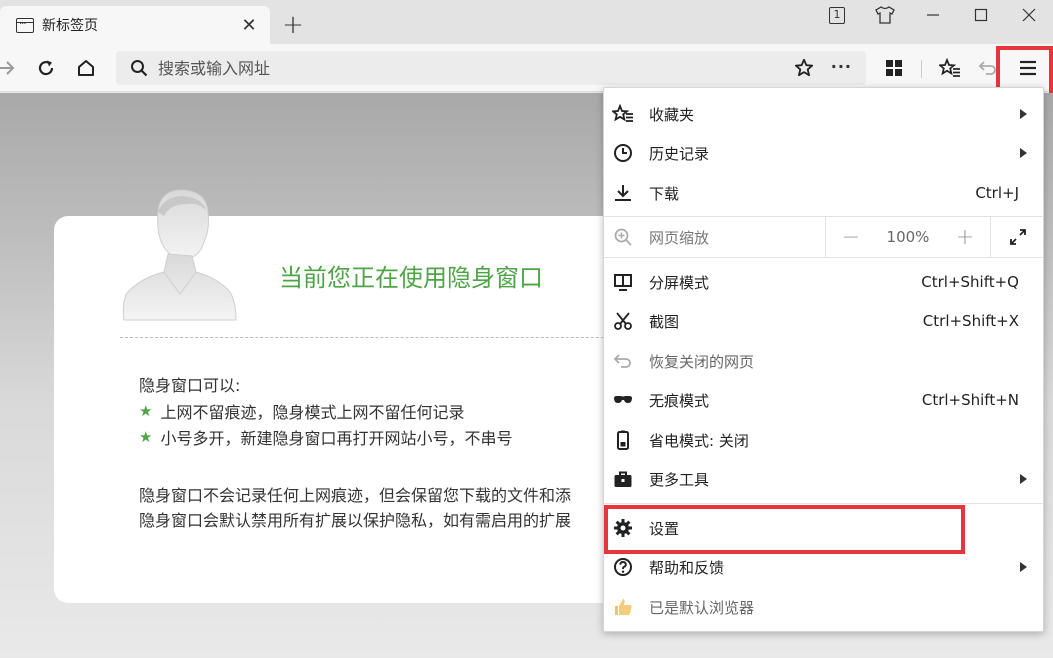 The width and height of the screenshot is (1053, 658). I want to click on menu-item-label: 下载, so click(664, 193).